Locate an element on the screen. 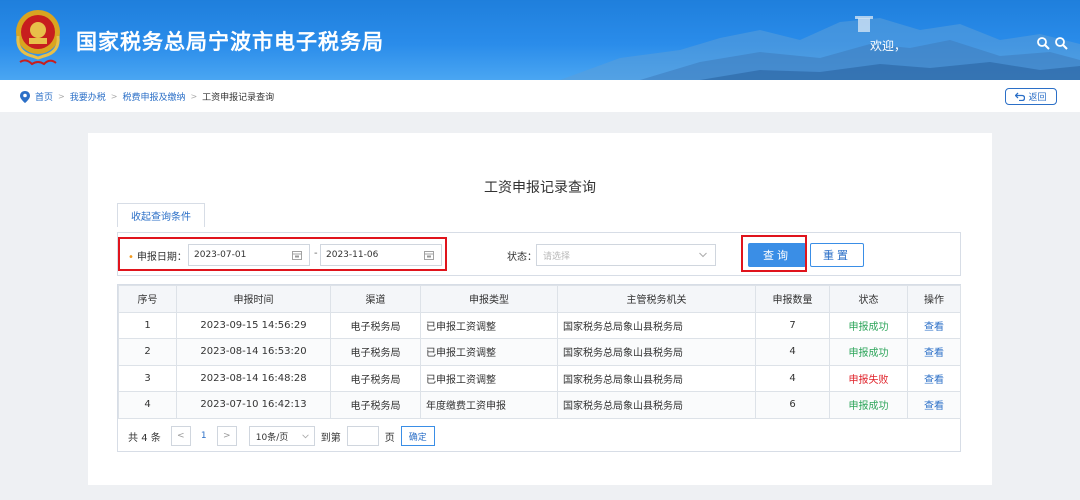 The width and height of the screenshot is (1080, 500). goto-confirm-button: 确定 is located at coordinates (417, 436).